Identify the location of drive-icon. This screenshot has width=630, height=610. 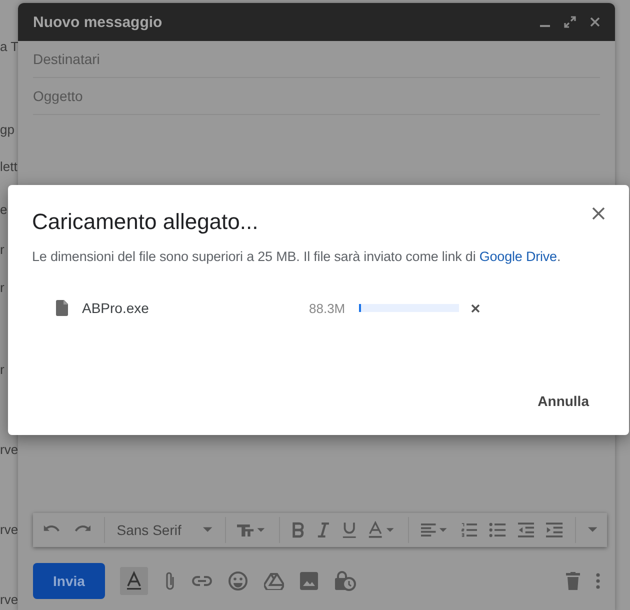
(274, 581).